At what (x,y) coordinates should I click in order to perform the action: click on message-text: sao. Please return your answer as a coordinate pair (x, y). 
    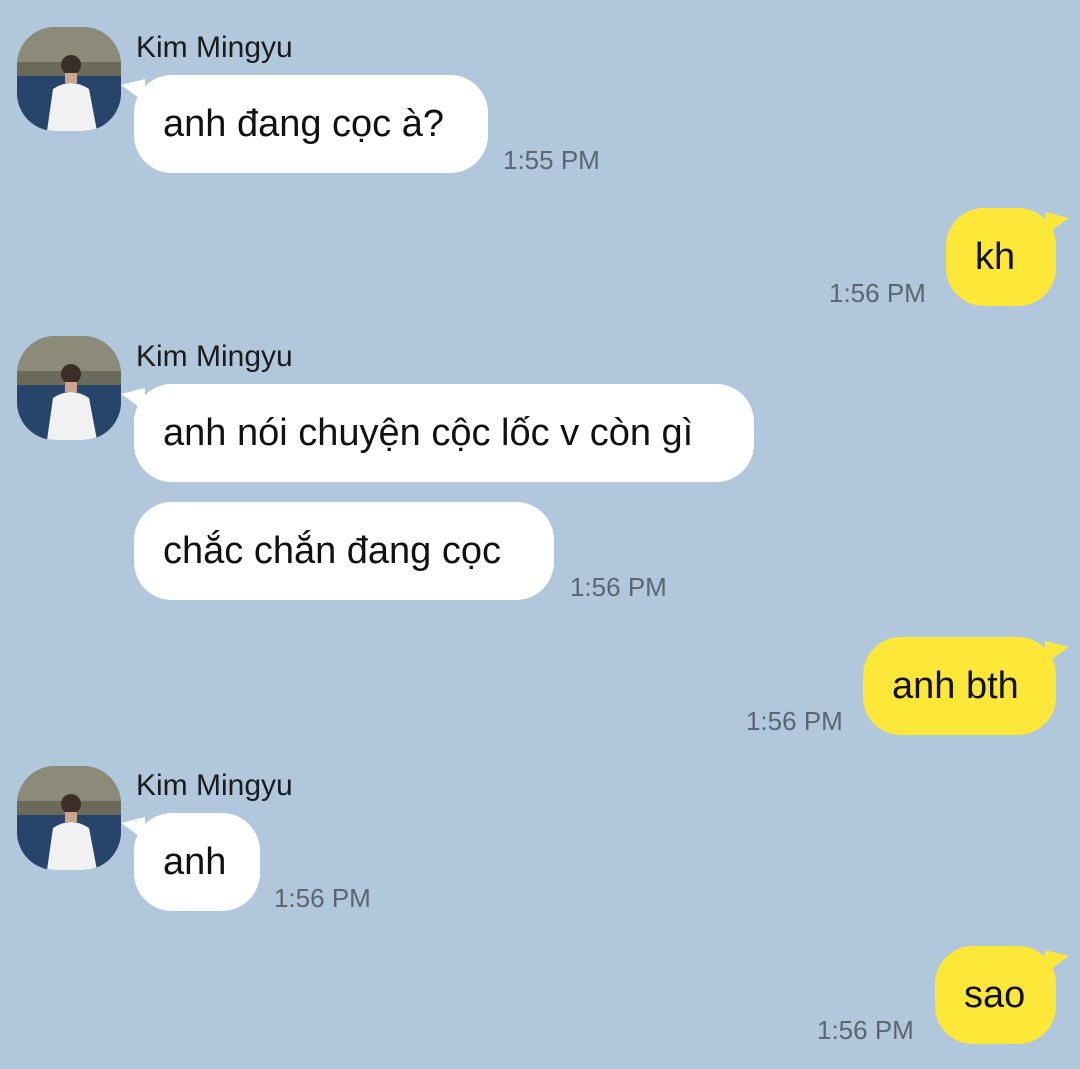
    Looking at the image, I should click on (995, 995).